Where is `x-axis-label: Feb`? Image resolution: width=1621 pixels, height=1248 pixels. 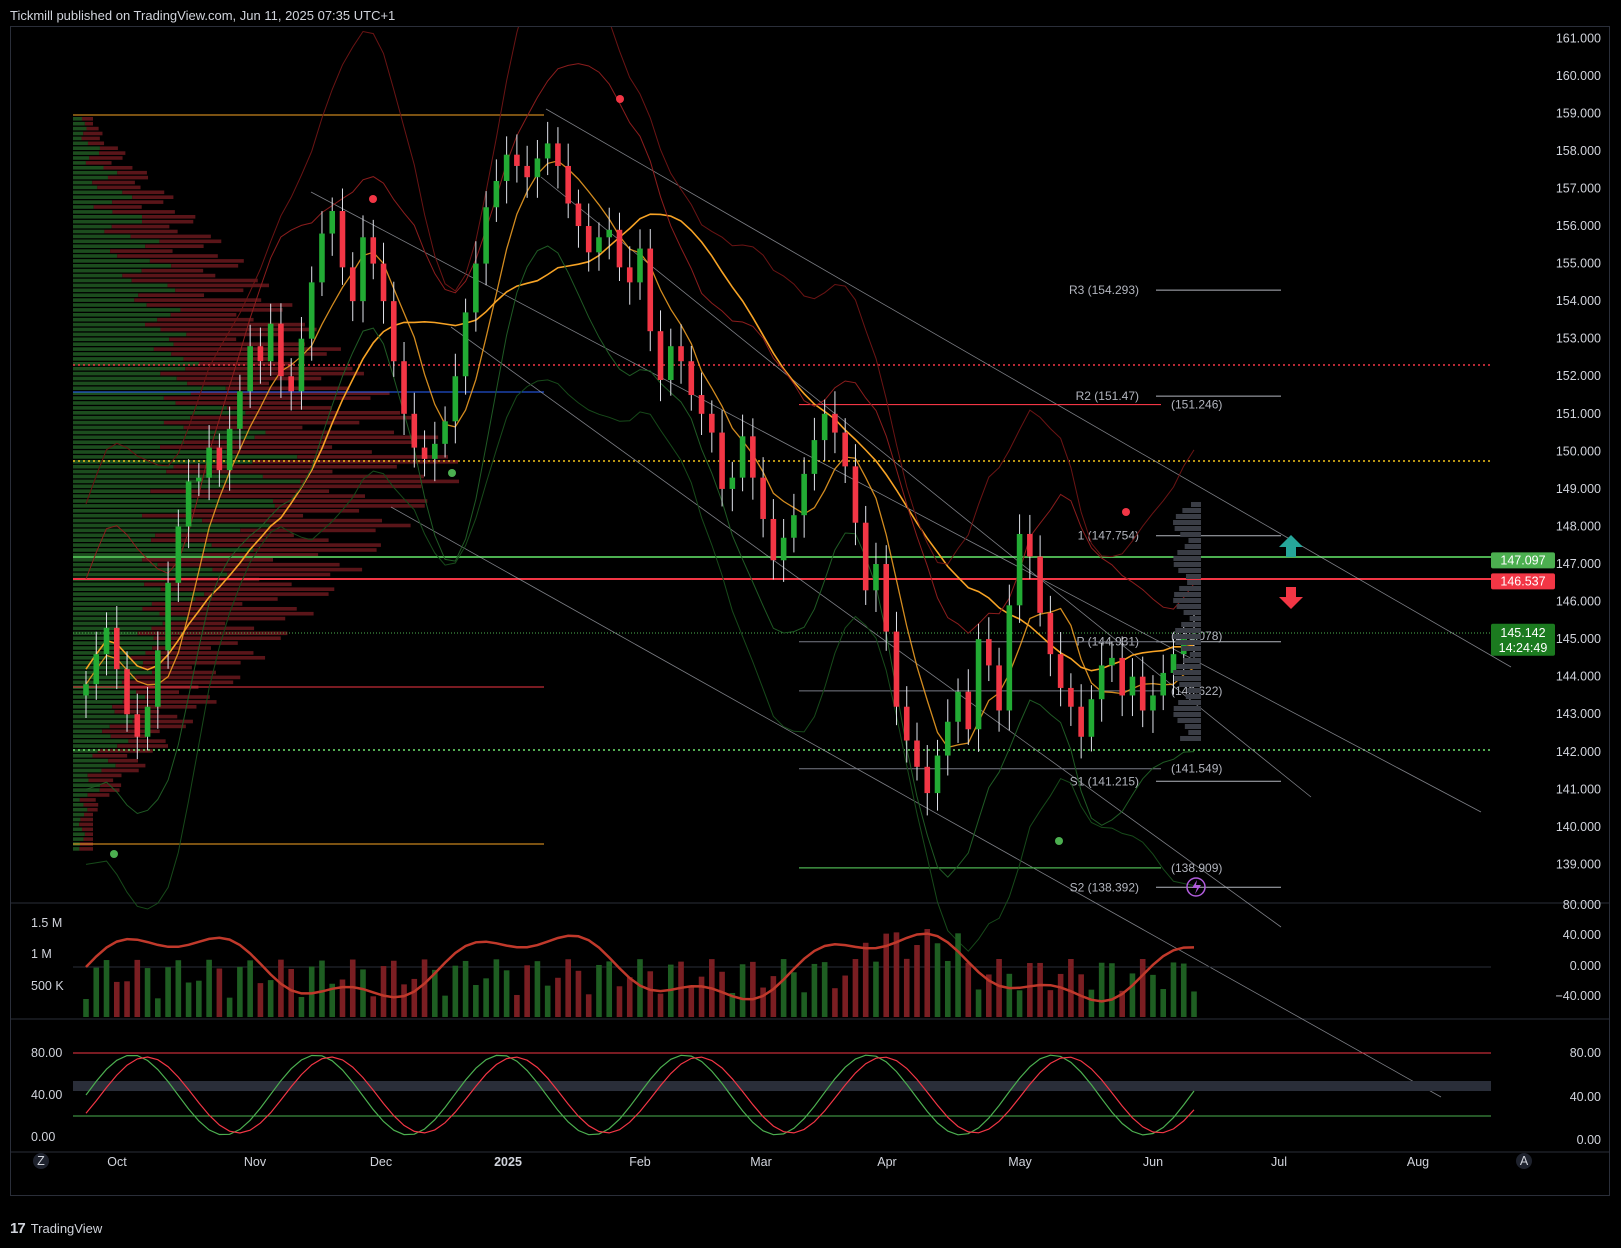
x-axis-label: Feb is located at coordinates (640, 1162).